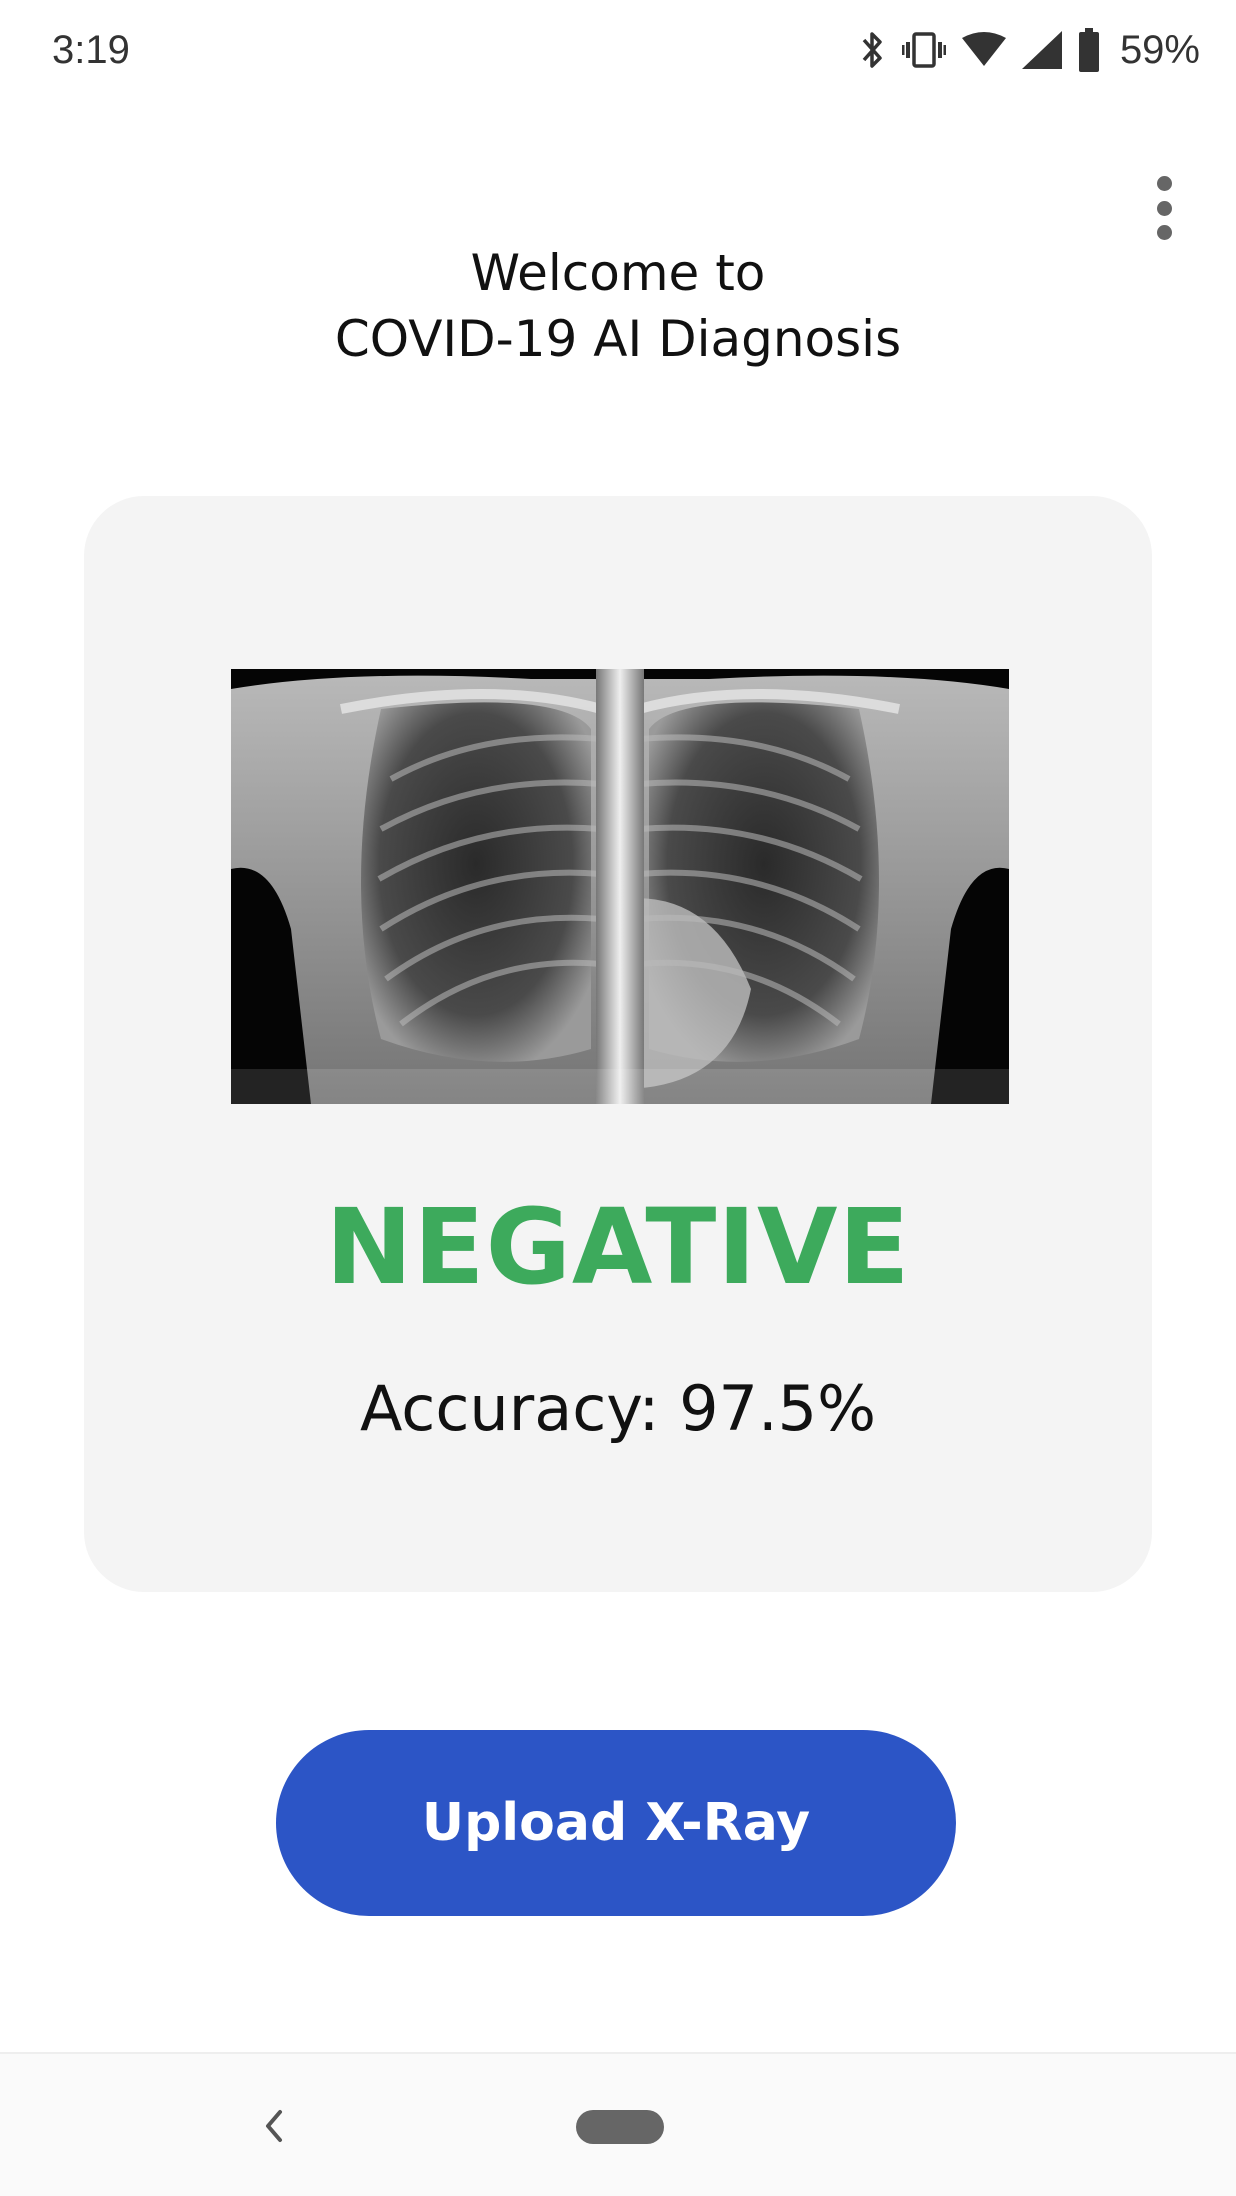  Describe the element at coordinates (274, 2126) in the screenshot. I see `back-chevron-icon` at that location.